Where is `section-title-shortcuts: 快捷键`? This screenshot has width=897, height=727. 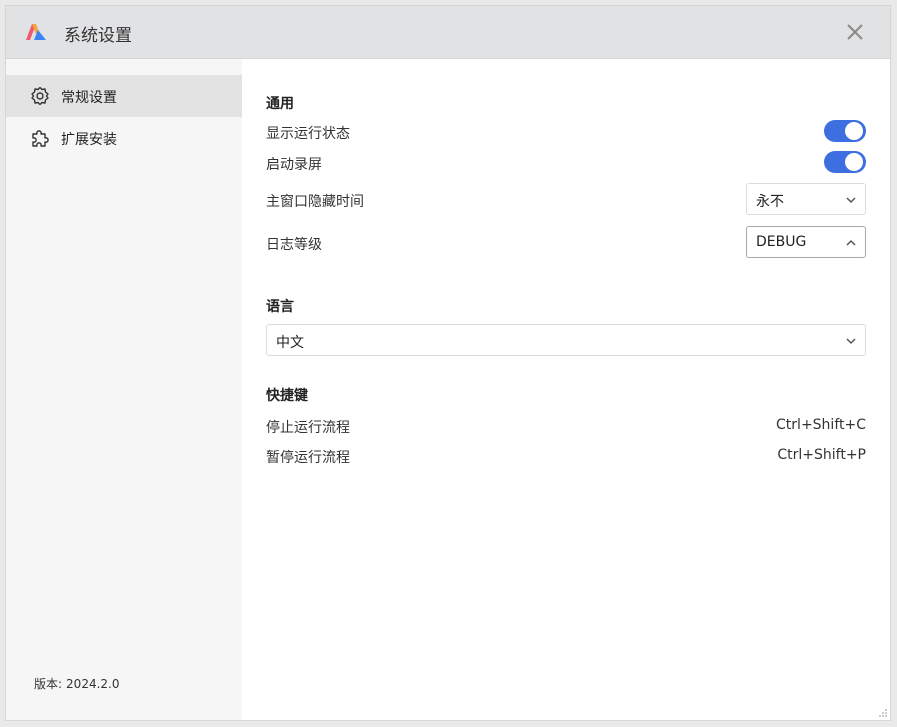
section-title-shortcuts: 快捷键 is located at coordinates (287, 396).